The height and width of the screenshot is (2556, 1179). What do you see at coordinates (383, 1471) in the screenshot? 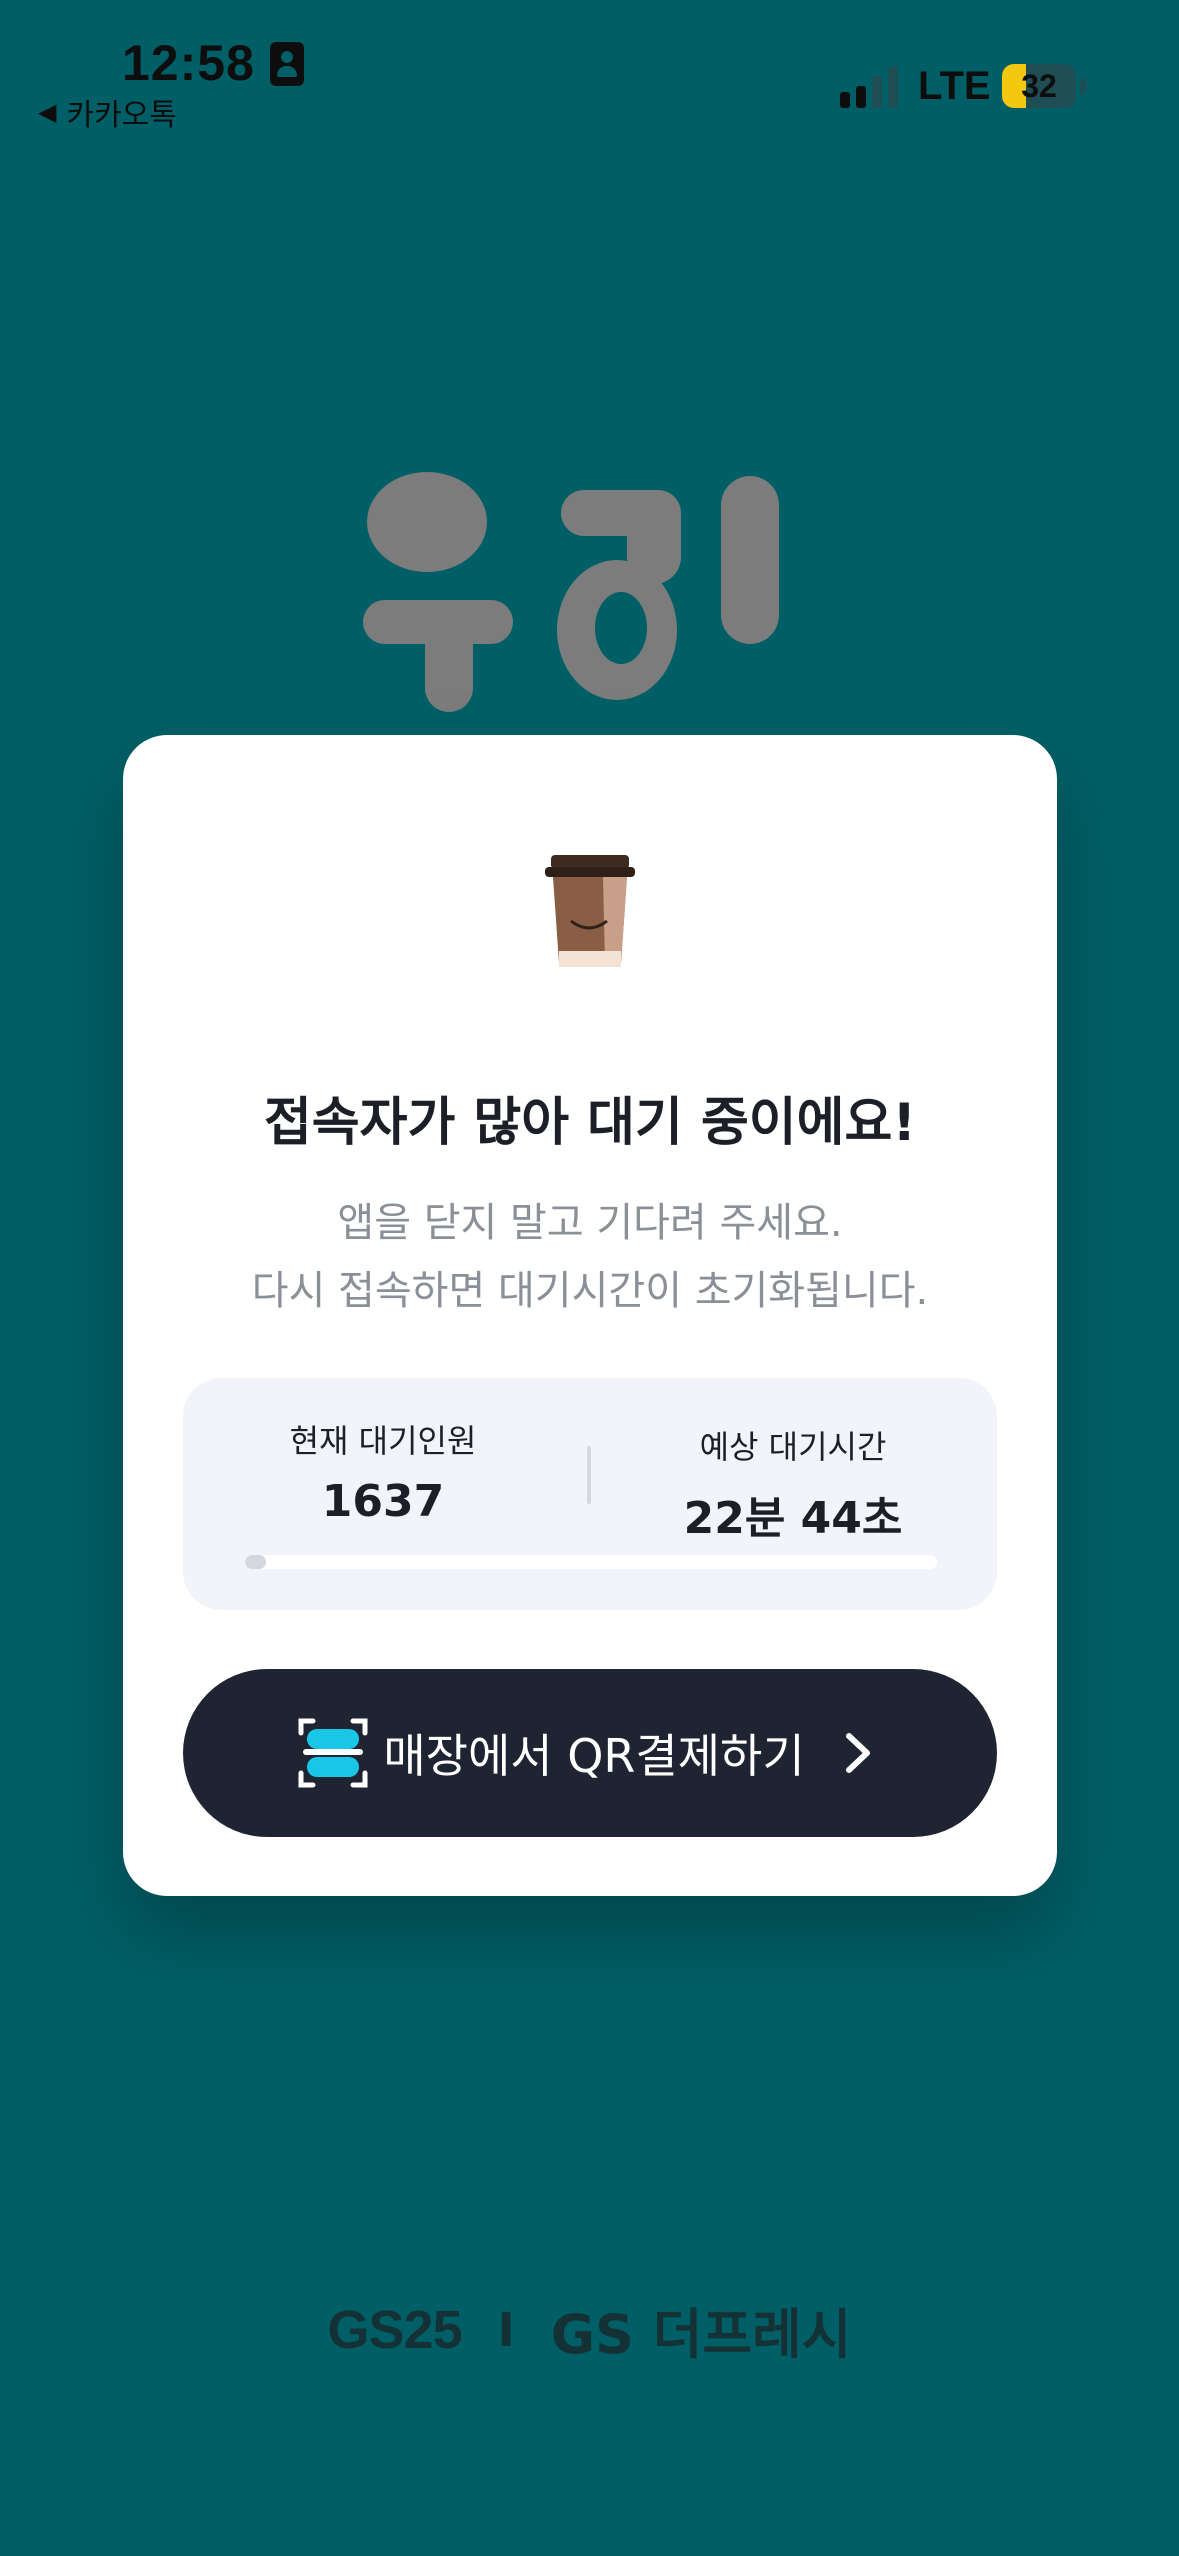
I see `current-waiting-stat: 현재 대기인원 1637` at bounding box center [383, 1471].